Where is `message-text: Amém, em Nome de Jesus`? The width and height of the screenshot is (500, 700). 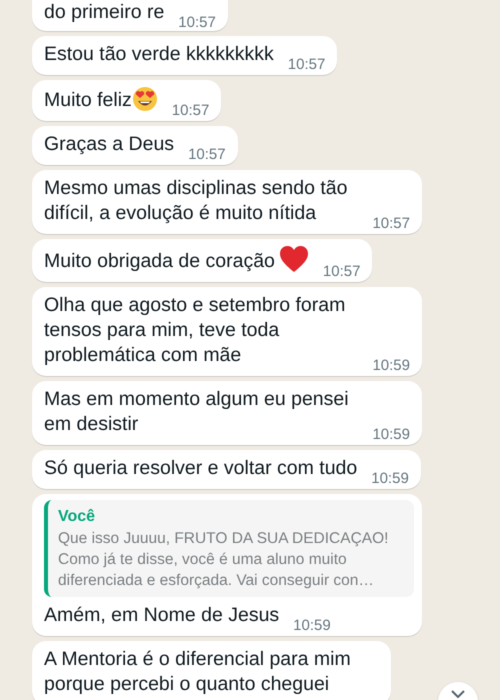
message-text: Amém, em Nome de Jesus is located at coordinates (162, 615).